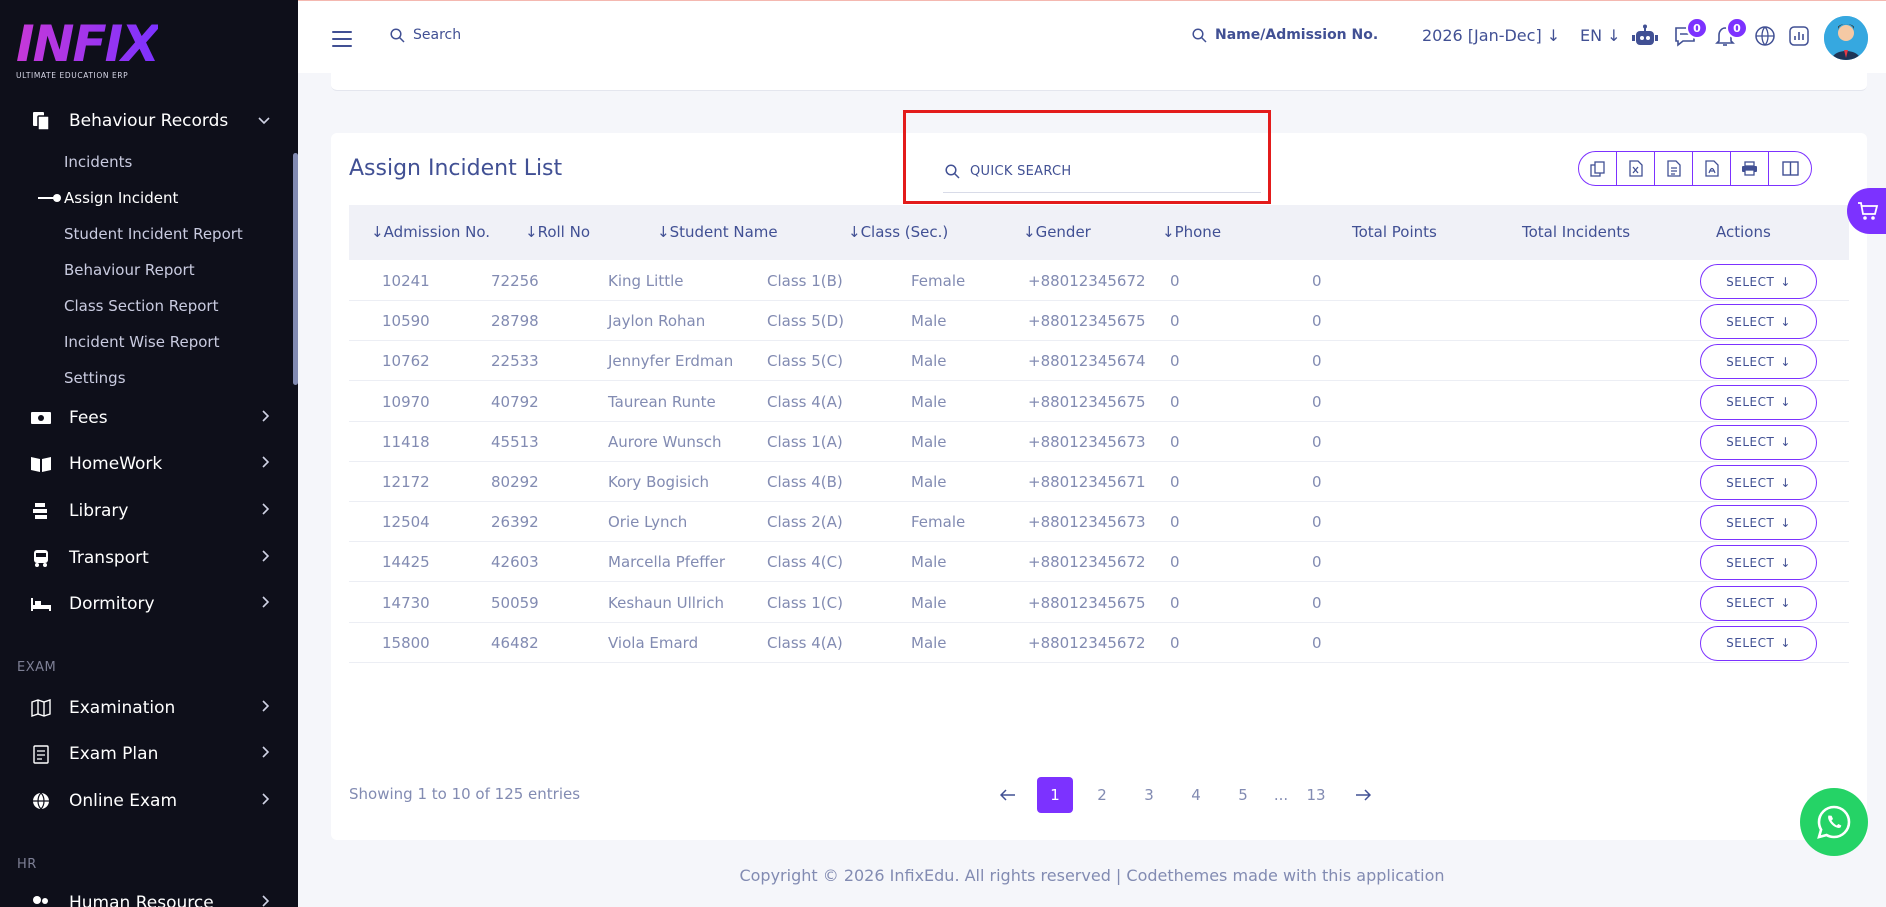 Image resolution: width=1886 pixels, height=907 pixels. What do you see at coordinates (129, 270) in the screenshot?
I see `sidebar-item-behaviour-report: Behaviour Report` at bounding box center [129, 270].